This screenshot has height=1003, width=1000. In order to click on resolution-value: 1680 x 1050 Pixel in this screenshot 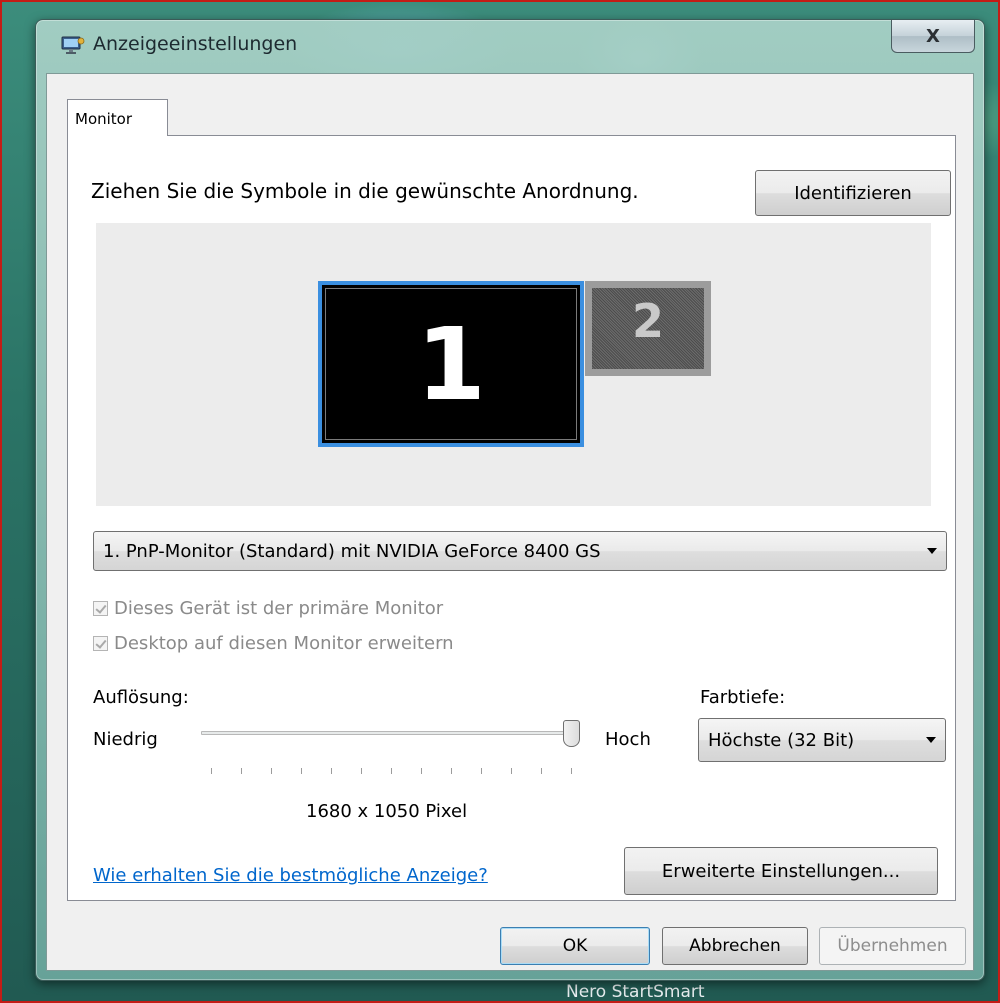, I will do `click(387, 811)`.